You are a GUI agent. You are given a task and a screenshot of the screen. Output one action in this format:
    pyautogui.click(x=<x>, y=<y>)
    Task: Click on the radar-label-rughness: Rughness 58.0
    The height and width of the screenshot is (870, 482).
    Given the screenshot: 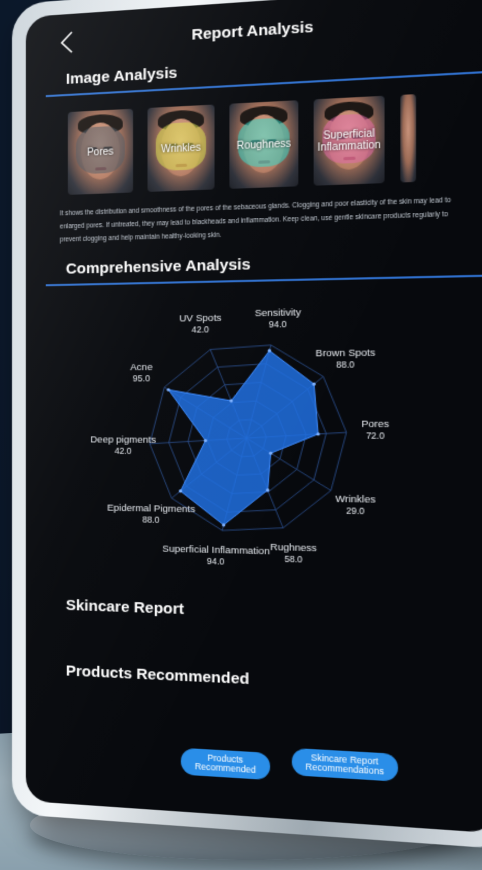 What is the action you would take?
    pyautogui.click(x=293, y=553)
    